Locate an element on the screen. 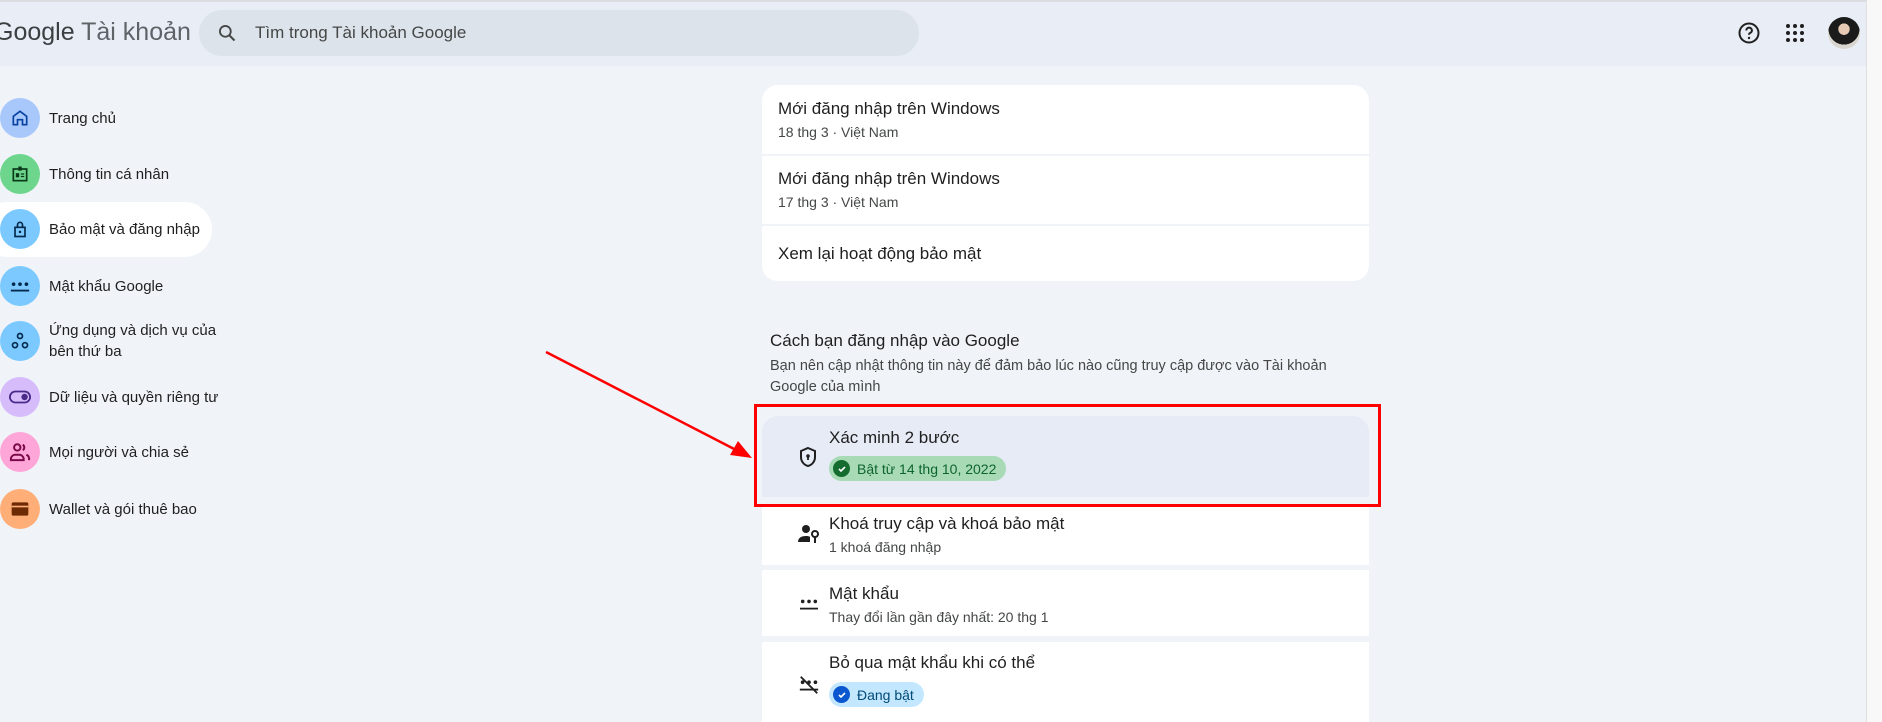 The image size is (1882, 722). annotation-arrow is located at coordinates (648, 404).